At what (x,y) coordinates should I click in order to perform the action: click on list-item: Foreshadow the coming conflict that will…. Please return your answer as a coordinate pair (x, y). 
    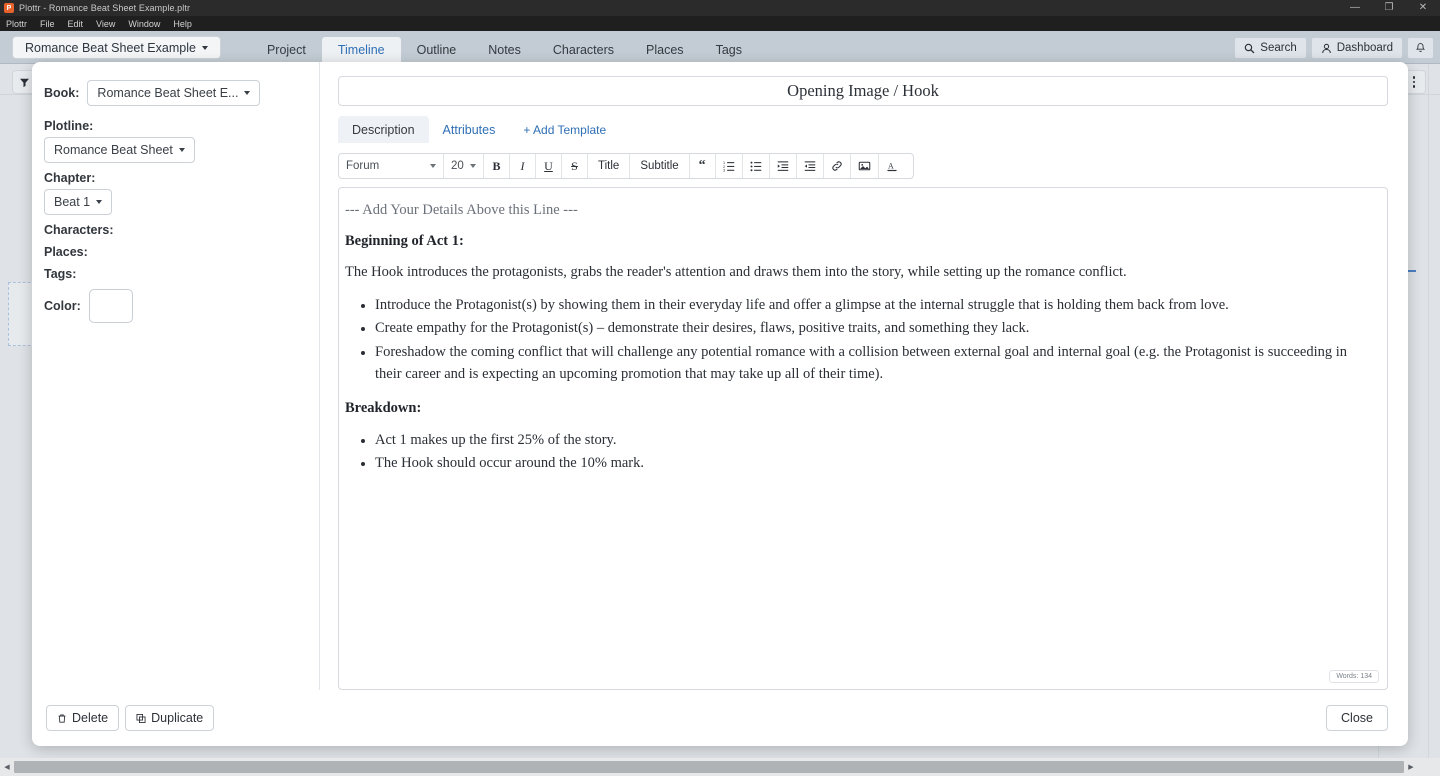
    Looking at the image, I should click on (857, 364).